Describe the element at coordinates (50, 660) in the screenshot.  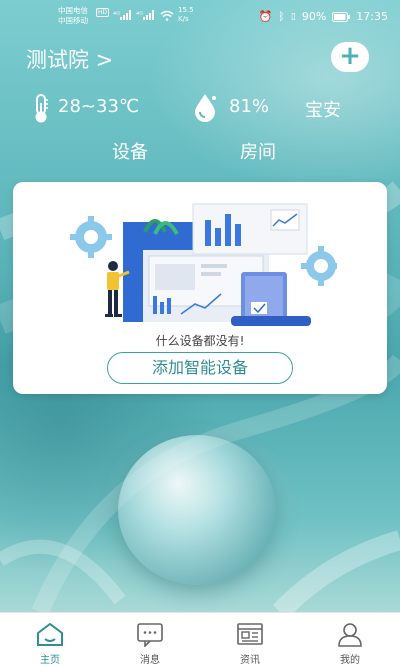
I see `nav-home-label: 主页` at that location.